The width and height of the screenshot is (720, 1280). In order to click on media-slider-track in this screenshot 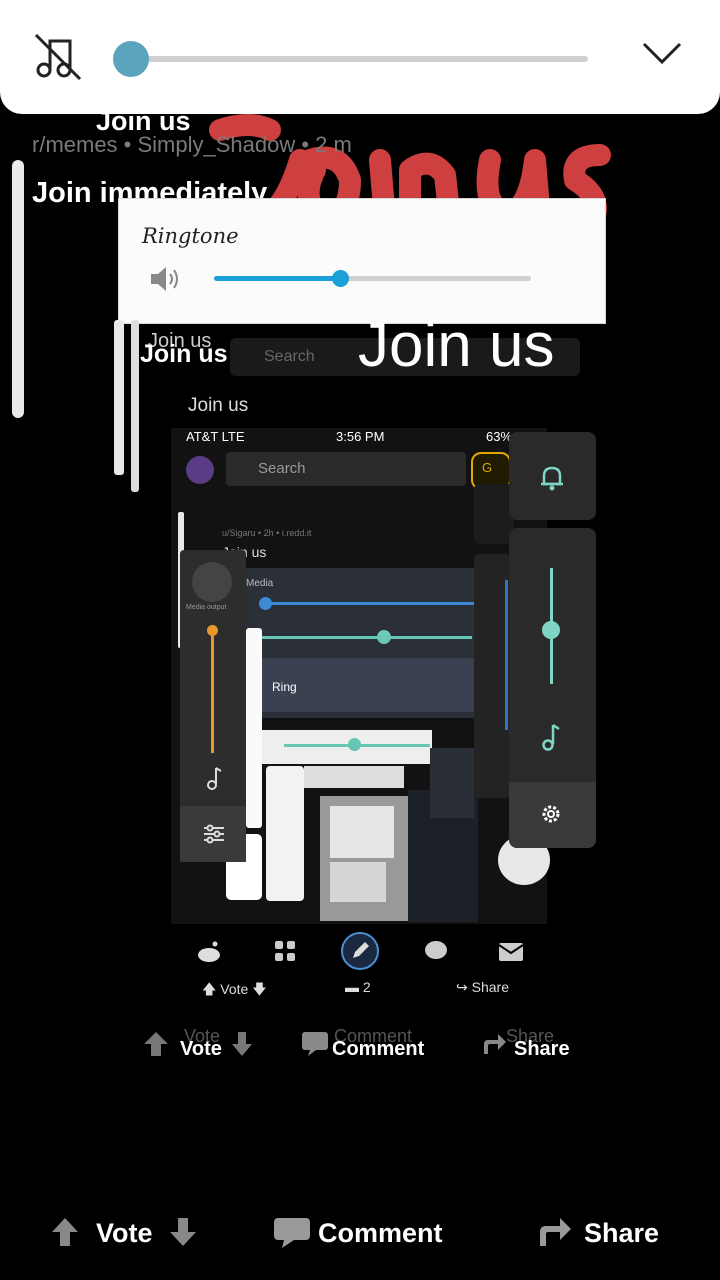, I will do `click(212, 692)`.